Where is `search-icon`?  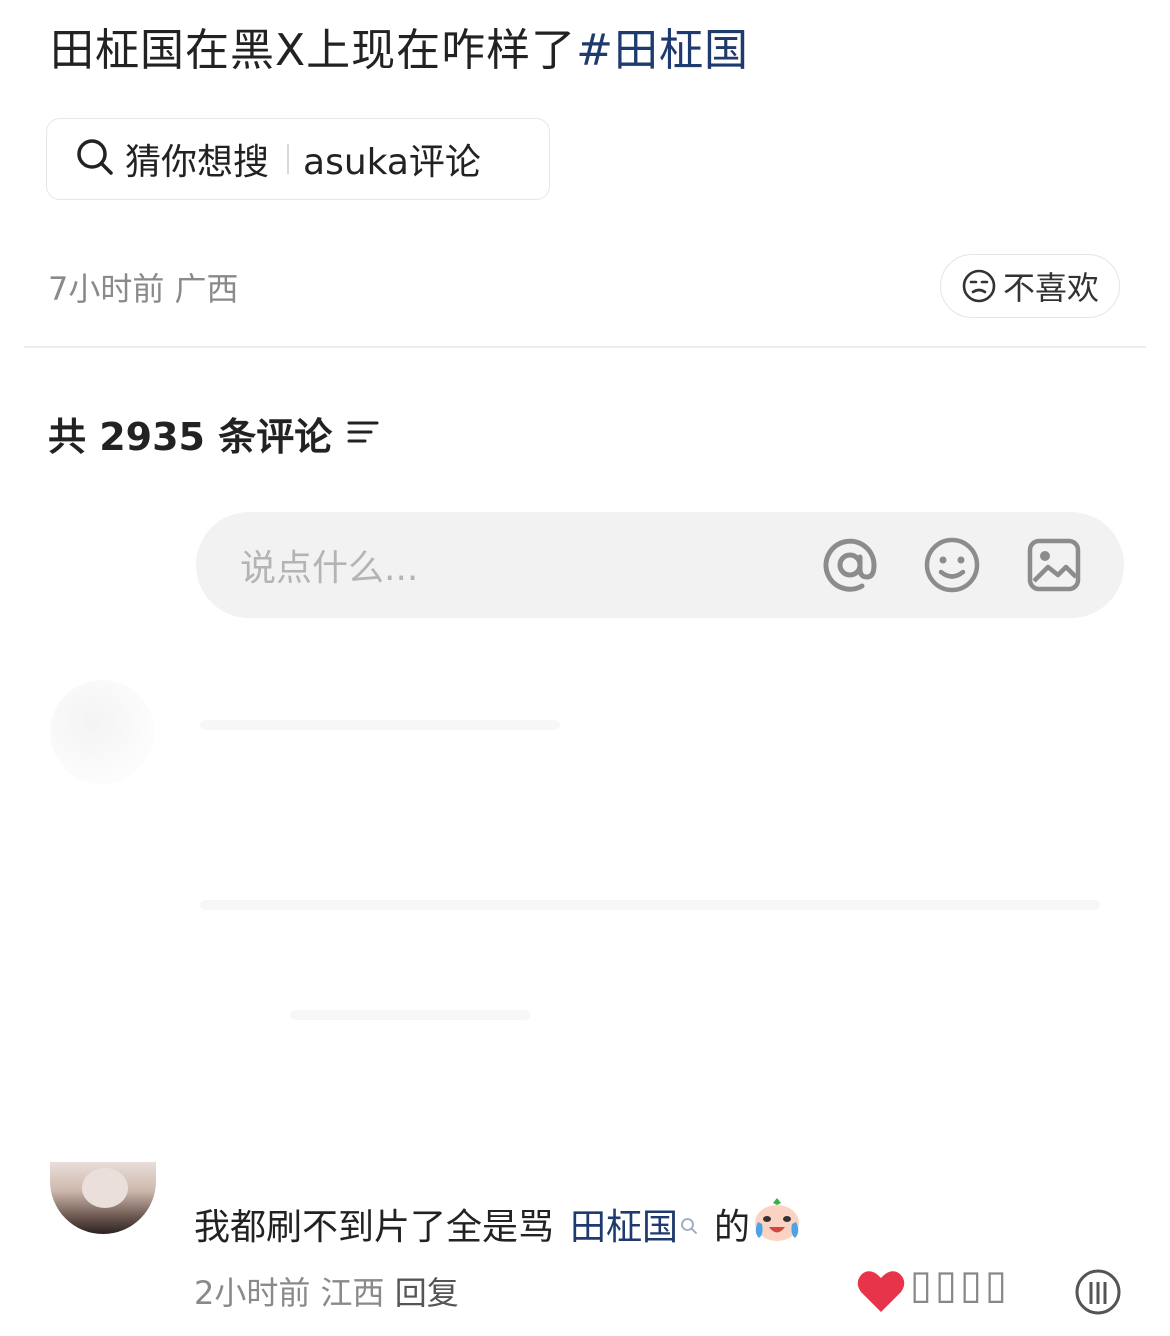
search-icon is located at coordinates (95, 159).